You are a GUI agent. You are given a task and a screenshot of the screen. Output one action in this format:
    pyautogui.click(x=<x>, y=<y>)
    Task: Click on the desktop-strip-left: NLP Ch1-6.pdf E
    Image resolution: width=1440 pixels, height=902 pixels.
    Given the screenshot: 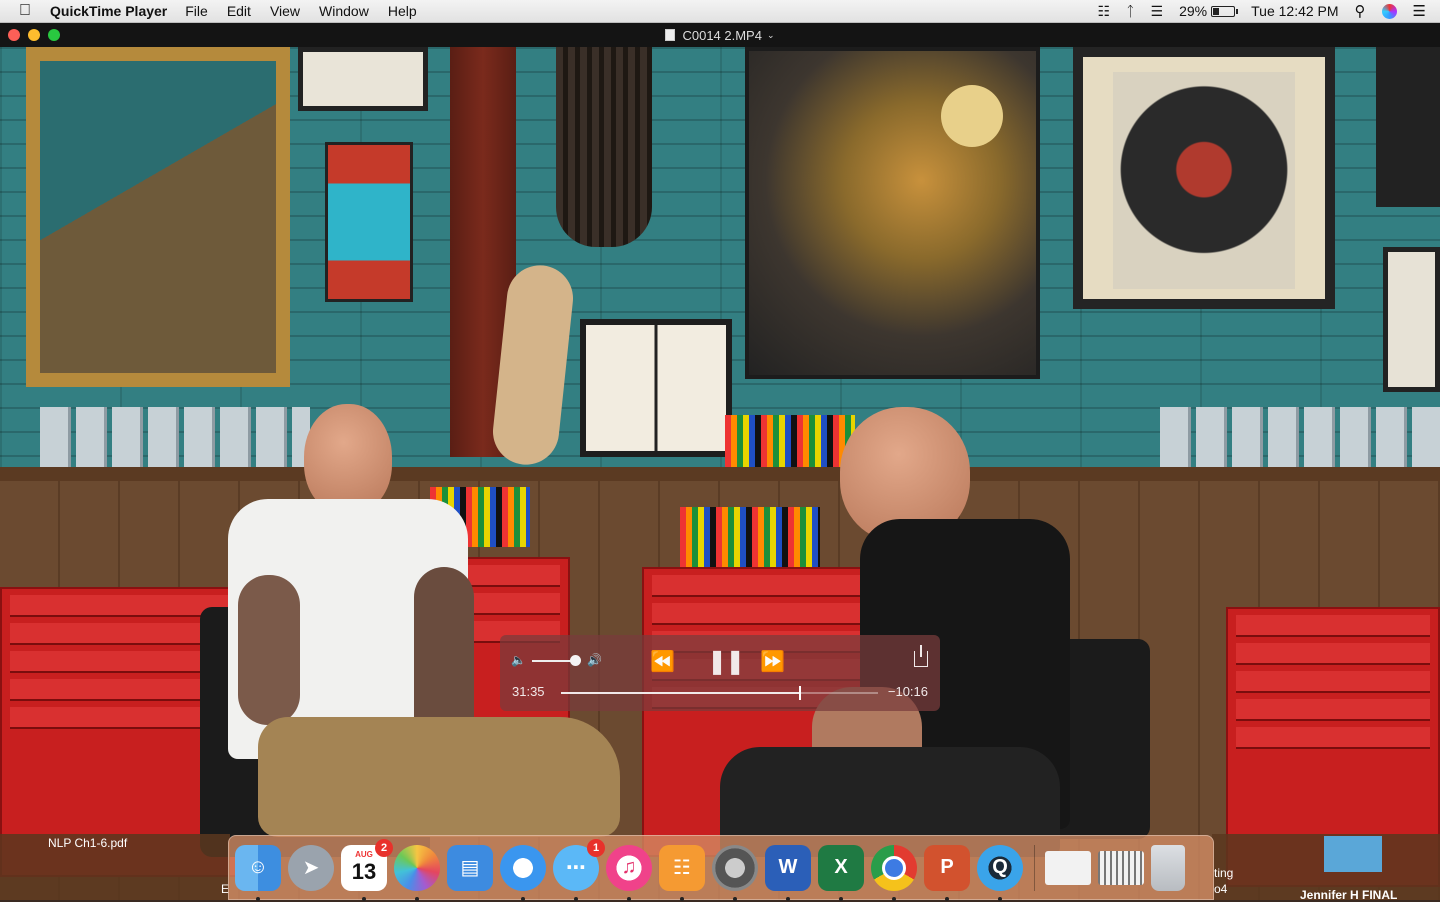 What is the action you would take?
    pyautogui.click(x=115, y=867)
    